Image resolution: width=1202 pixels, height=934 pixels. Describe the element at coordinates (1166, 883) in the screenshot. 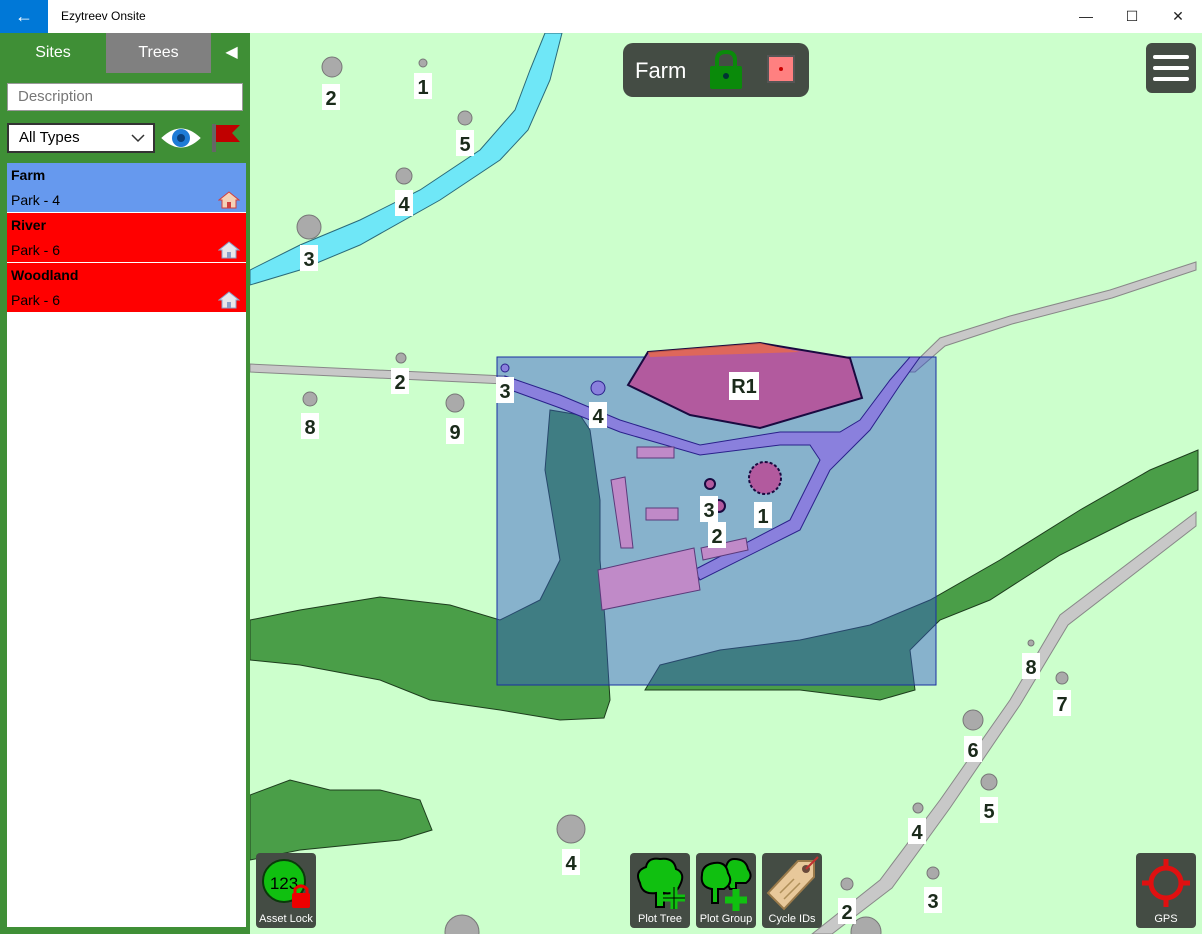

I see `gps-crosshair-icon` at that location.